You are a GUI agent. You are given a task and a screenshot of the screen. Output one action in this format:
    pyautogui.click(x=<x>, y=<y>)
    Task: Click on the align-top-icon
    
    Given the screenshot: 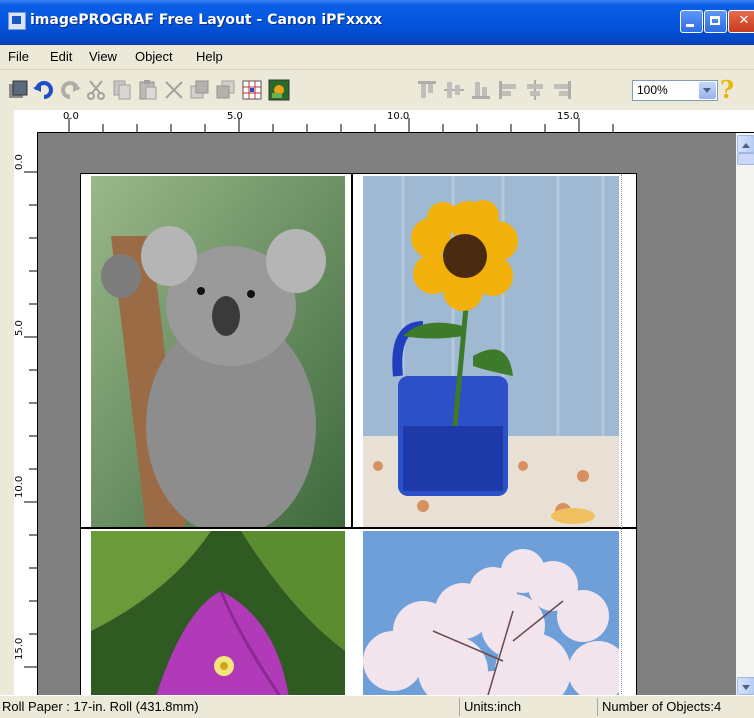 What is the action you would take?
    pyautogui.click(x=427, y=90)
    